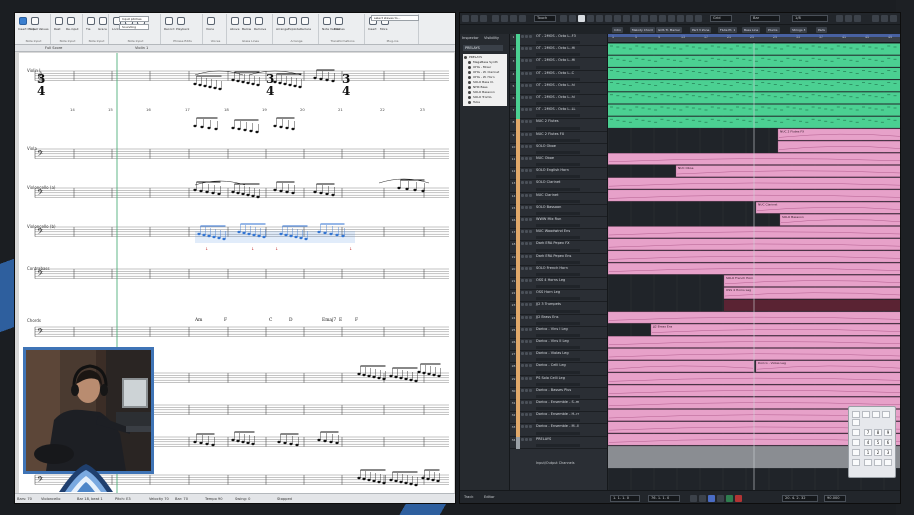 Image resolution: width=914 pixels, height=515 pixels. What do you see at coordinates (702, 498) in the screenshot?
I see `forward-button` at bounding box center [702, 498].